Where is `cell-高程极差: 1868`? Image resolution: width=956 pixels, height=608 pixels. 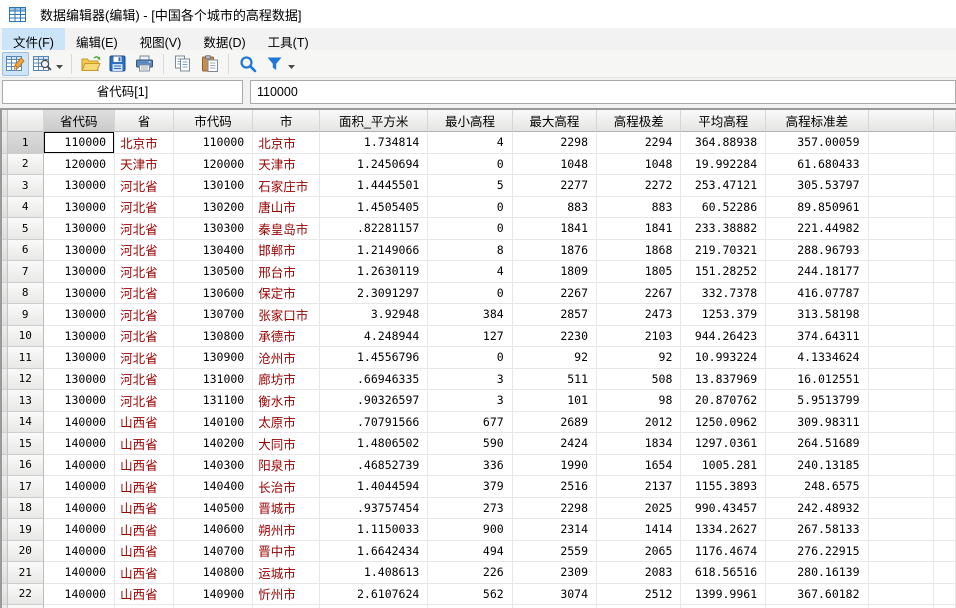 cell-高程极差: 1868 is located at coordinates (639, 250).